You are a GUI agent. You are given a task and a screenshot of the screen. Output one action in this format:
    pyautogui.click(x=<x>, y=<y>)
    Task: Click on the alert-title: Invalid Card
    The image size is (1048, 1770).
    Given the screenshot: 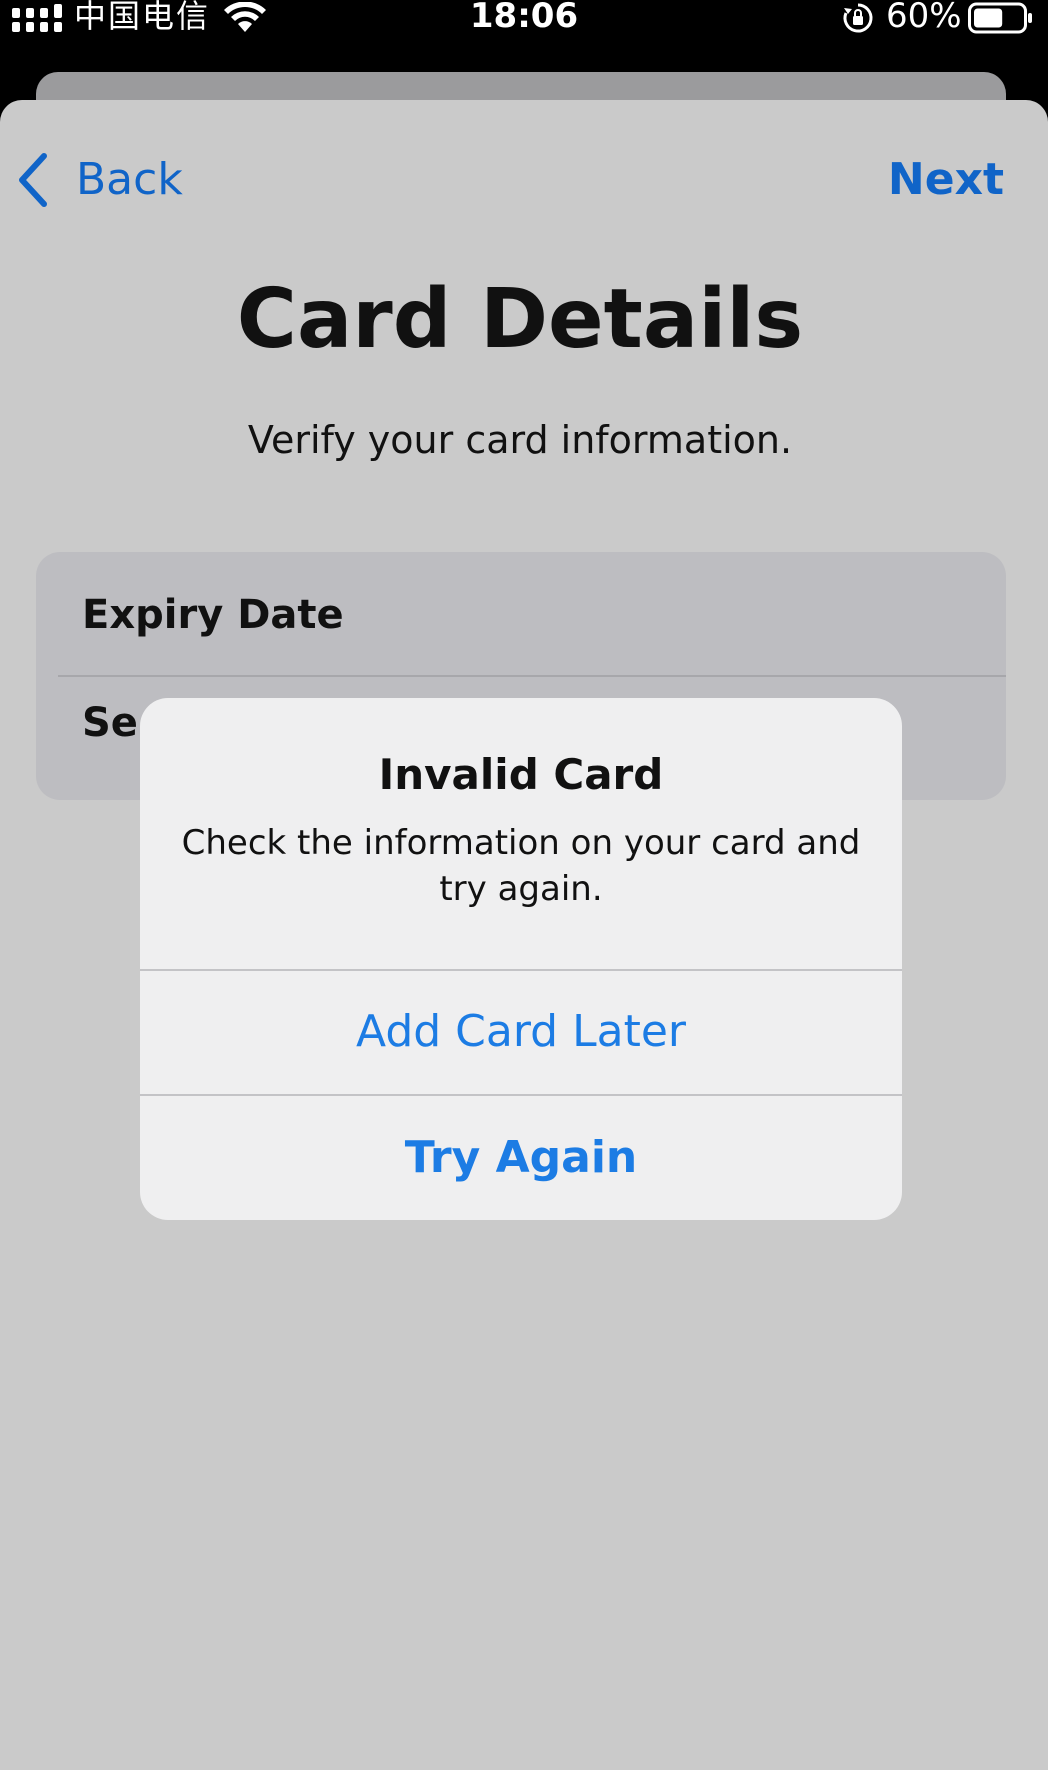 What is the action you would take?
    pyautogui.click(x=521, y=774)
    